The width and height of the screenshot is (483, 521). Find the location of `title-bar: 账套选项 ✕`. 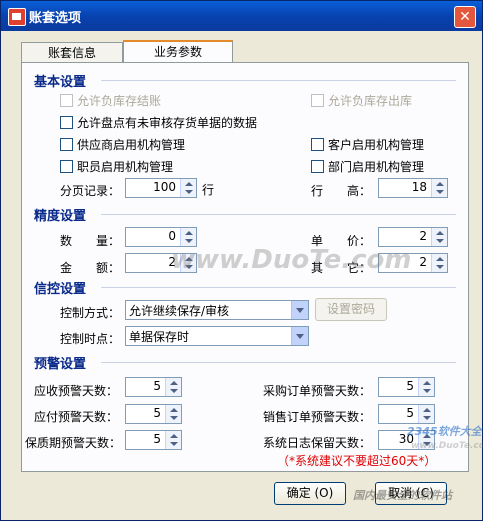

title-bar: 账套选项 ✕ is located at coordinates (241, 16).